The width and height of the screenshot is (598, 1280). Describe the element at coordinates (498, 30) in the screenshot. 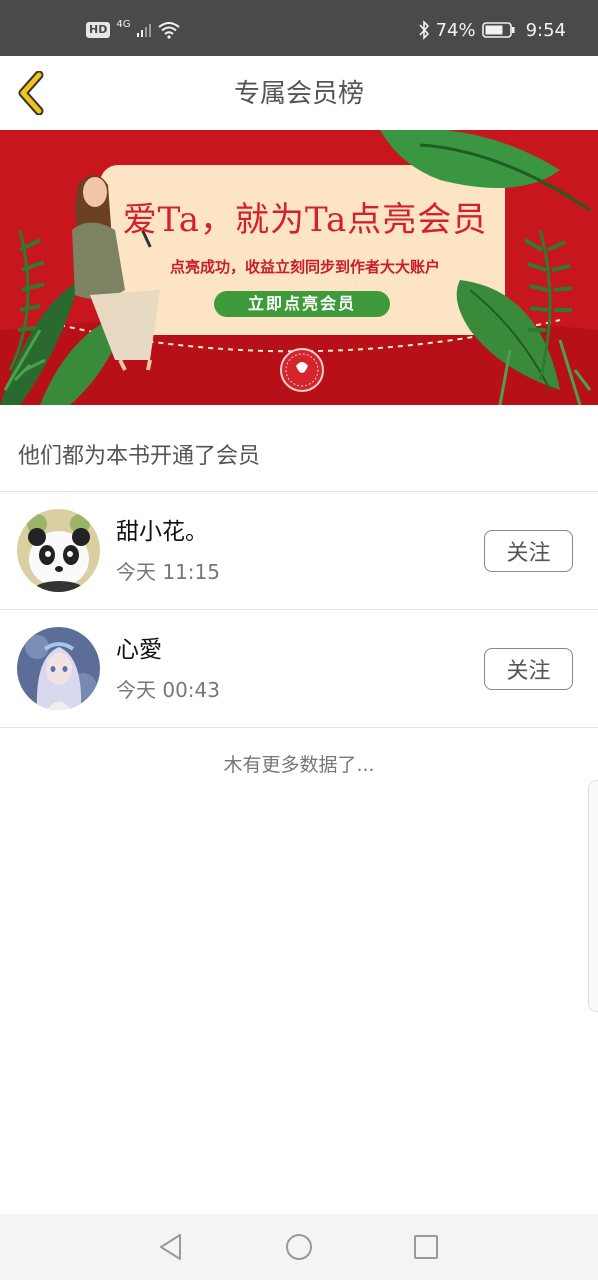

I see `battery-icon` at that location.